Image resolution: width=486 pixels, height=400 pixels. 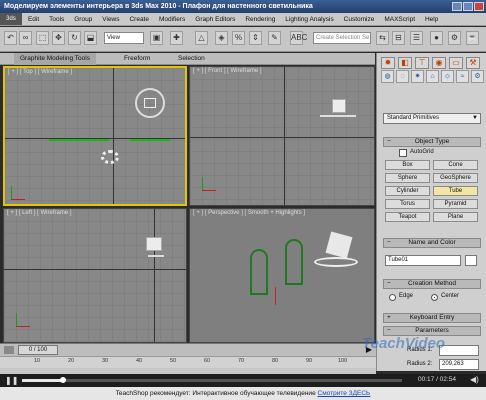 I want to click on lights-icon: ✷, so click(x=417, y=76).